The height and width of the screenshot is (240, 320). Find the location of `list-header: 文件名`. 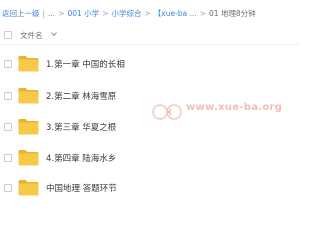

list-header: 文件名 is located at coordinates (150, 35).